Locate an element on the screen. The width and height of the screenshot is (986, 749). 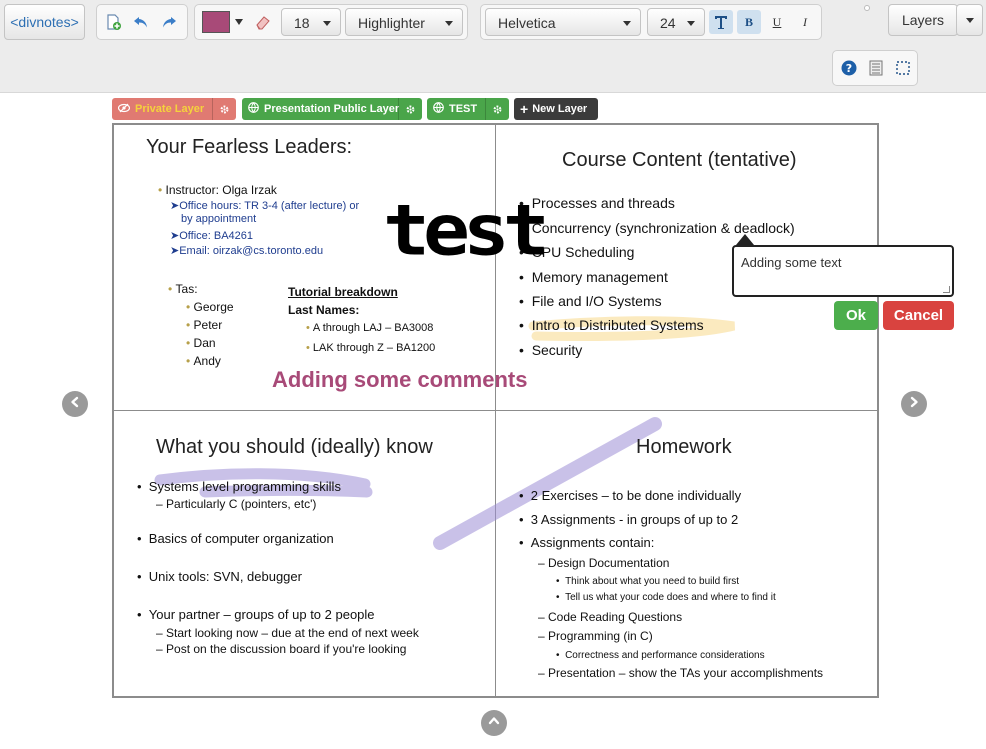
color-swatch is located at coordinates (216, 22).